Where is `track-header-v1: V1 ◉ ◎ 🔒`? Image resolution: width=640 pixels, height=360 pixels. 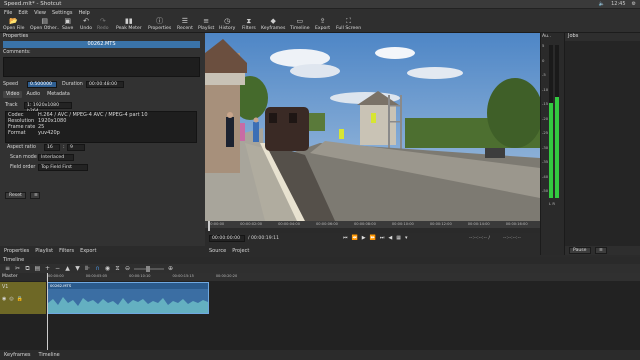
track-header-v1: V1 ◉ ◎ 🔒 is located at coordinates (23, 298).